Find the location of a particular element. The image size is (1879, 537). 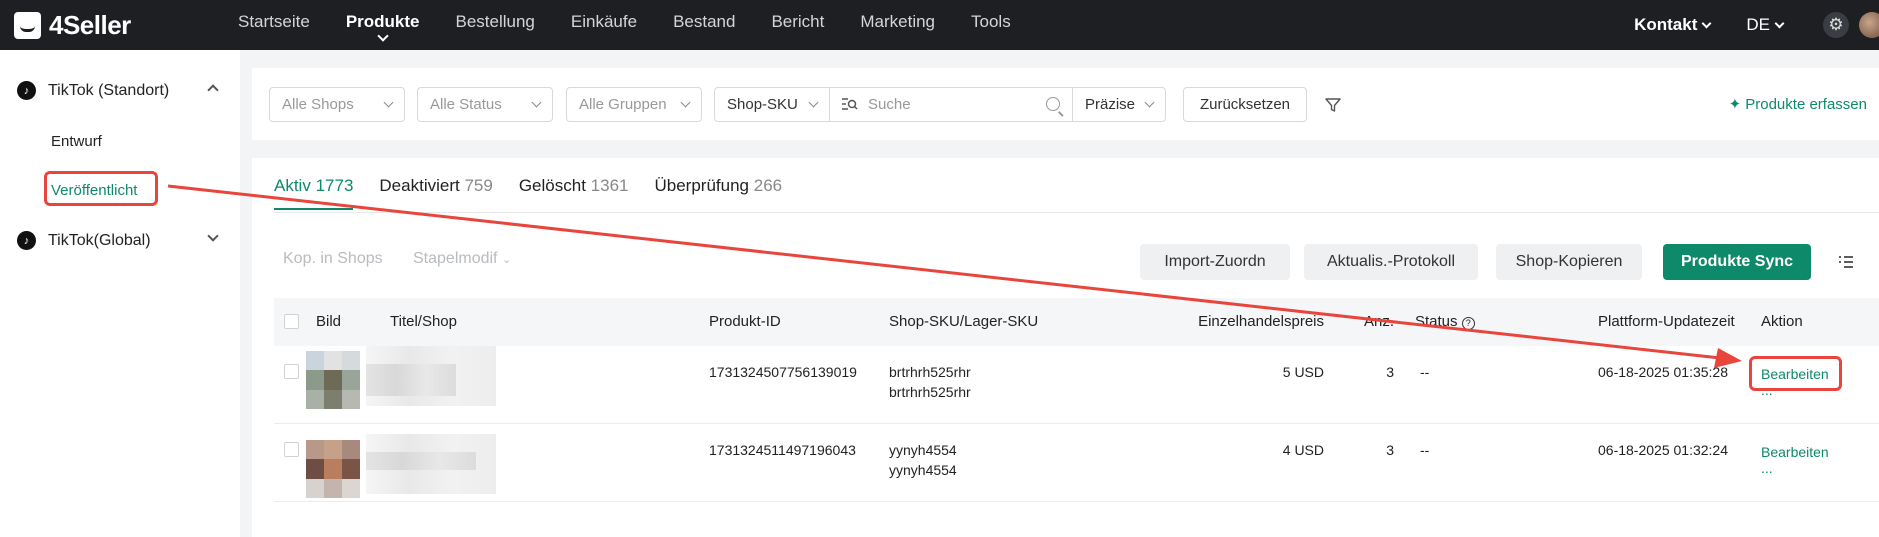

warehouse-sku-value: yynyh4554 is located at coordinates (923, 470).